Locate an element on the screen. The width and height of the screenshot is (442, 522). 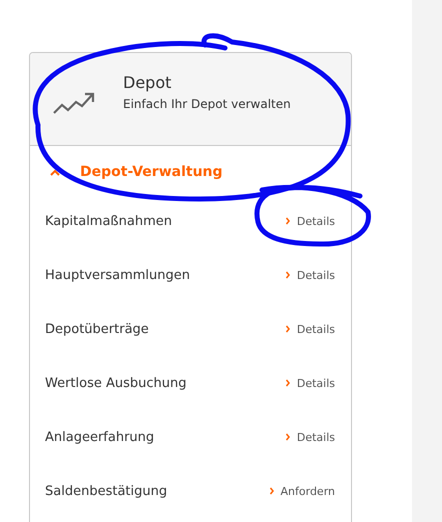
menu-item-label: Anlageerfahrung is located at coordinates (99, 437).